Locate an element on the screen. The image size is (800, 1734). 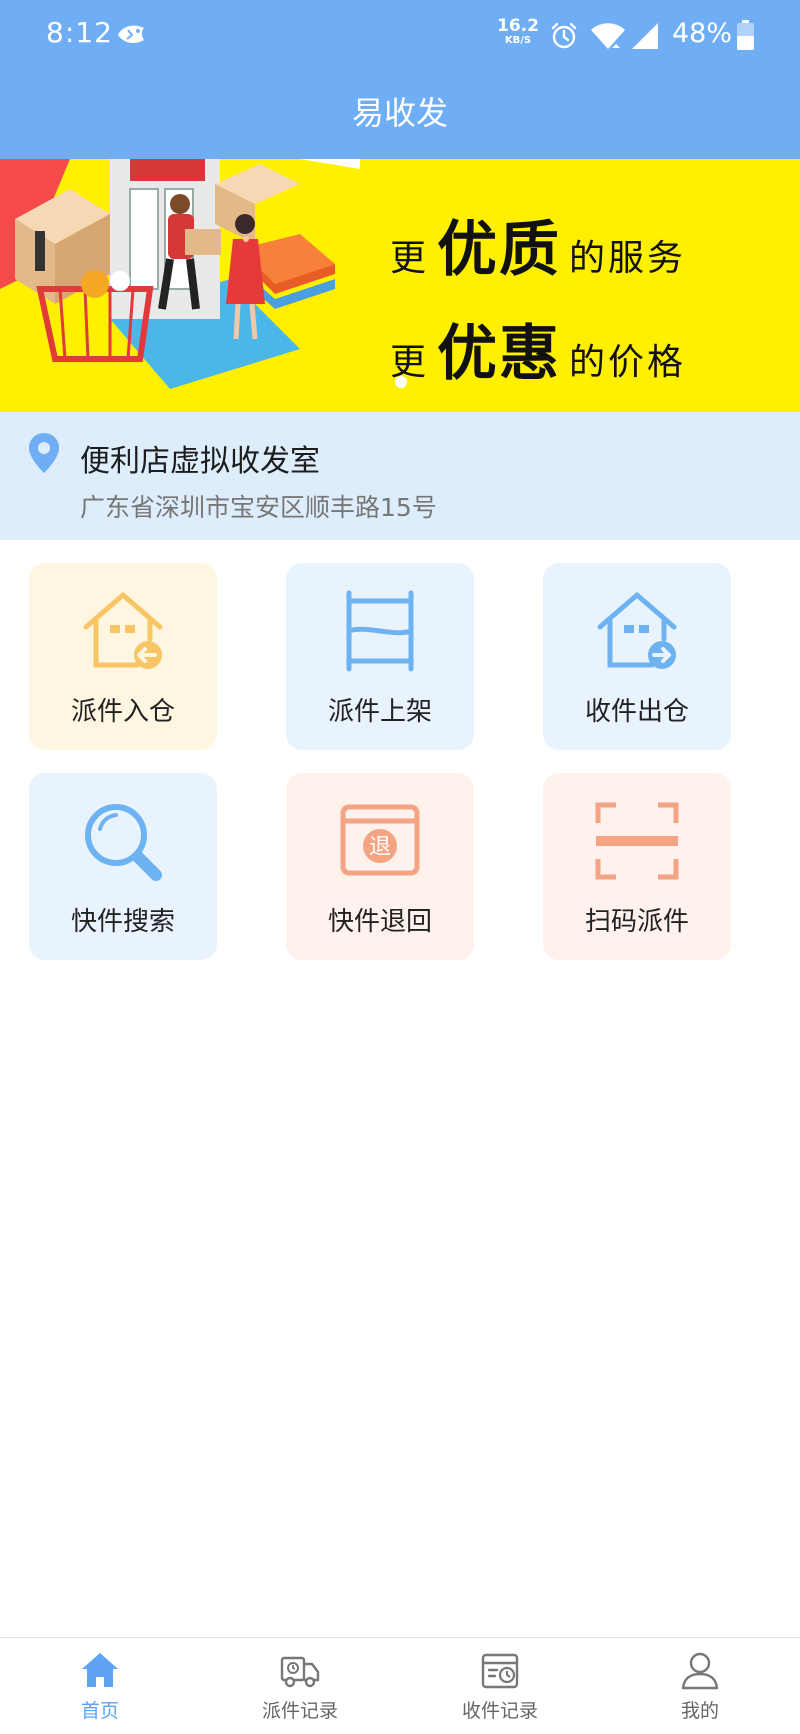
tile-return: 退 快件退回 is located at coordinates (380, 866).